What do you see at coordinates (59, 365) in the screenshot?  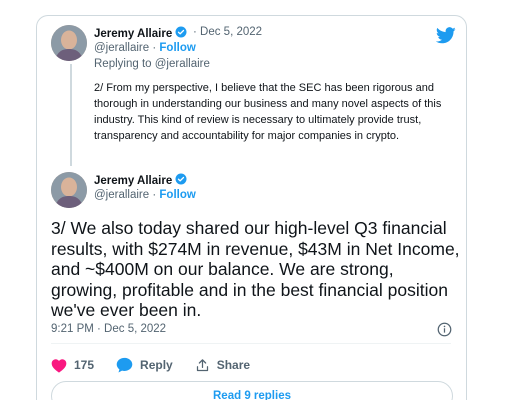 I see `heart-icon` at bounding box center [59, 365].